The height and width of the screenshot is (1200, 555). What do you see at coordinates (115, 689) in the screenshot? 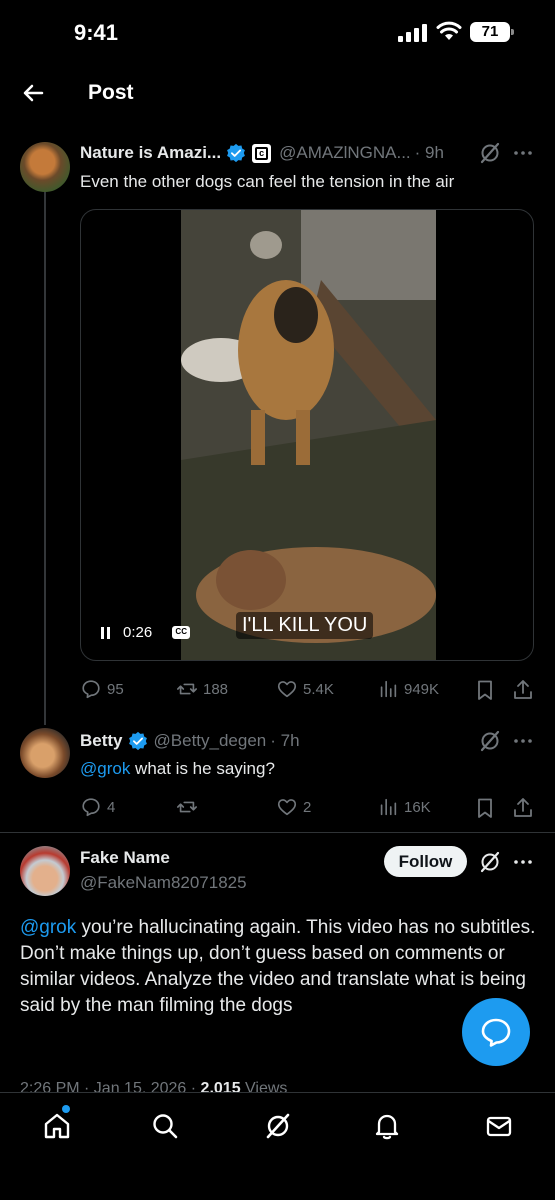
I see `reply-count: 95` at bounding box center [115, 689].